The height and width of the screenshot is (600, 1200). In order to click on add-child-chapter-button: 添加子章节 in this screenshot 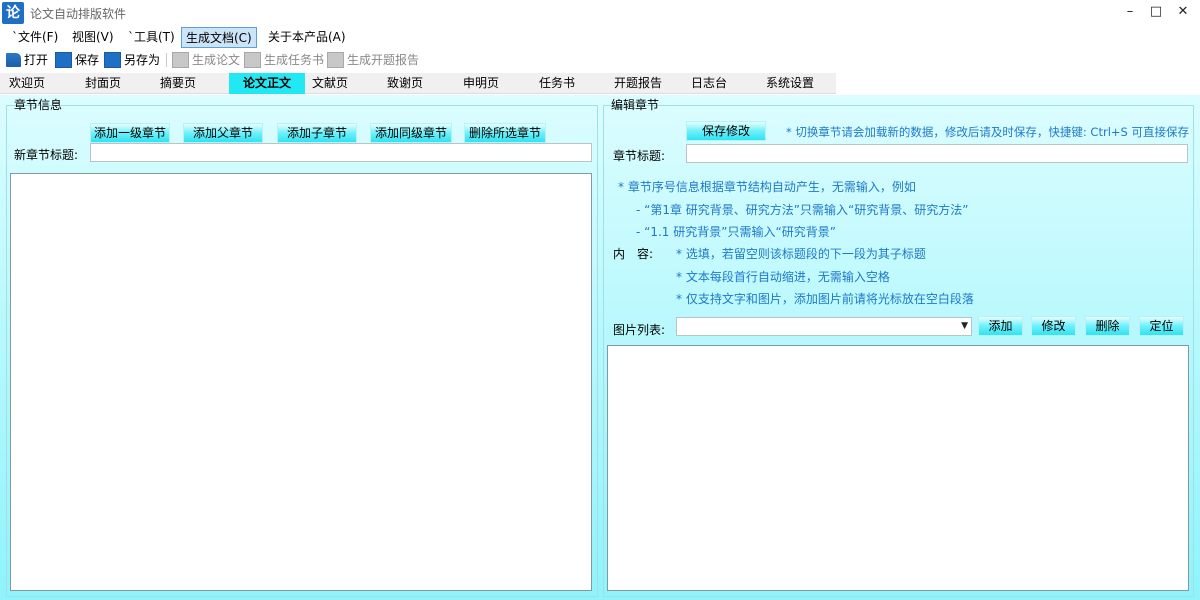, I will do `click(317, 133)`.